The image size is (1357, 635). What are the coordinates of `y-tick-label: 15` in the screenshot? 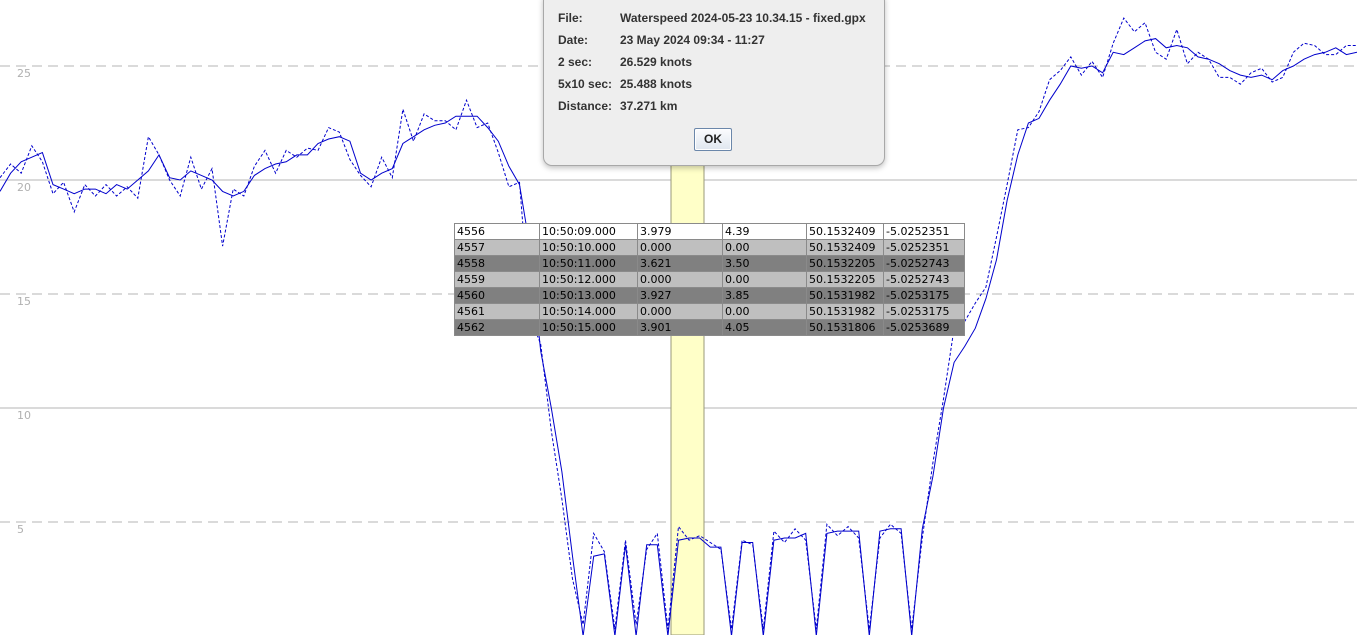 It's located at (24, 301).